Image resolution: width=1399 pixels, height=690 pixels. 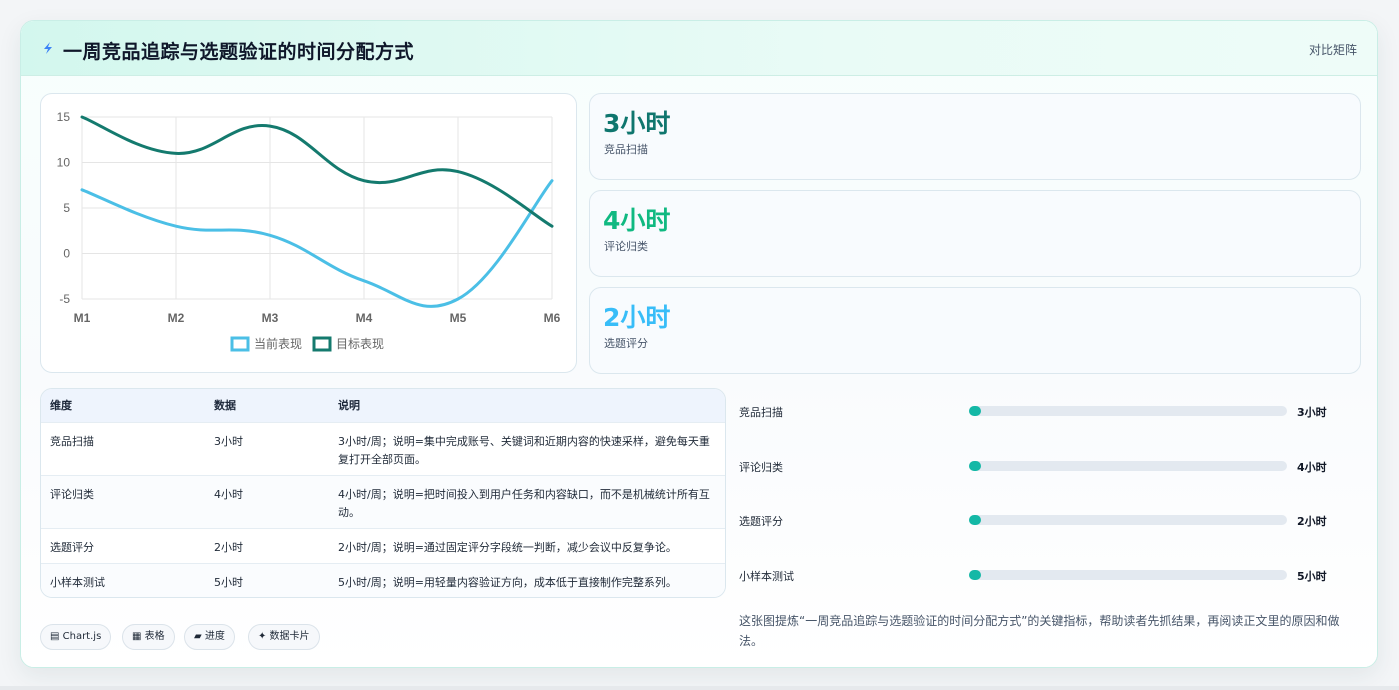 I want to click on cell-data: 3小时, so click(x=228, y=441).